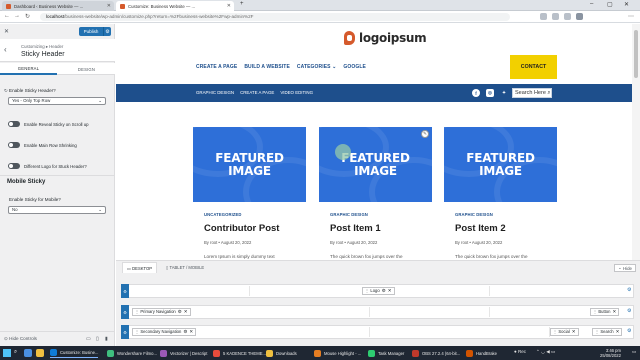 This screenshot has height=360, width=640. I want to click on chip-logo: ⋮ Logo ⚙ ✕, so click(378, 291).